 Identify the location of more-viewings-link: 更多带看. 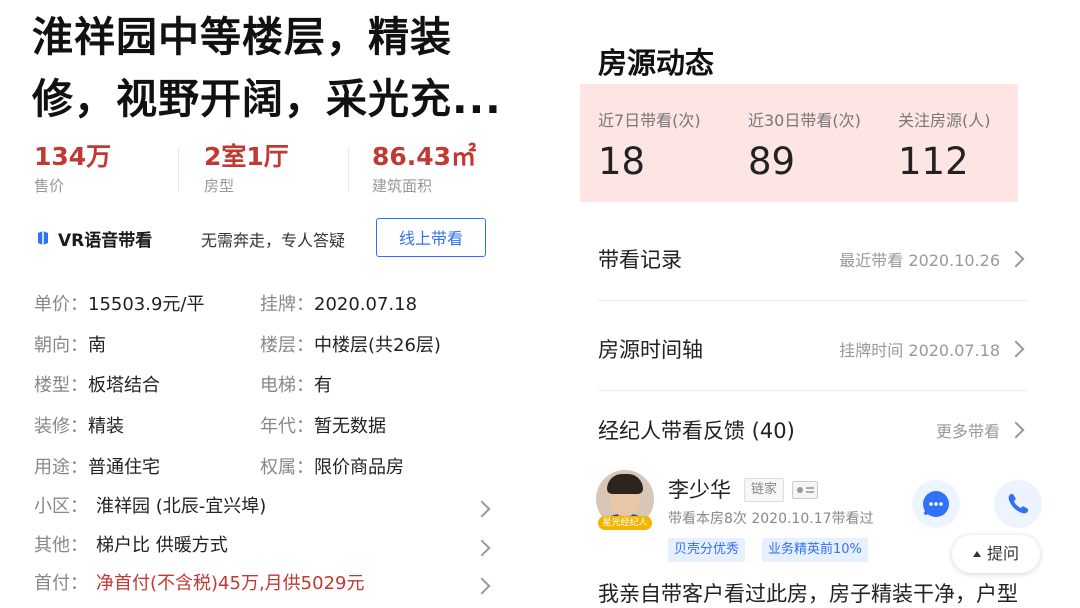
(968, 430).